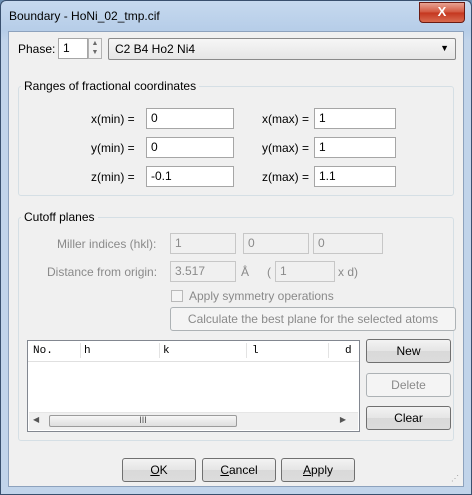 The image size is (472, 495). What do you see at coordinates (59, 217) in the screenshot?
I see `cutoff-planes-title: Cutoff planes` at bounding box center [59, 217].